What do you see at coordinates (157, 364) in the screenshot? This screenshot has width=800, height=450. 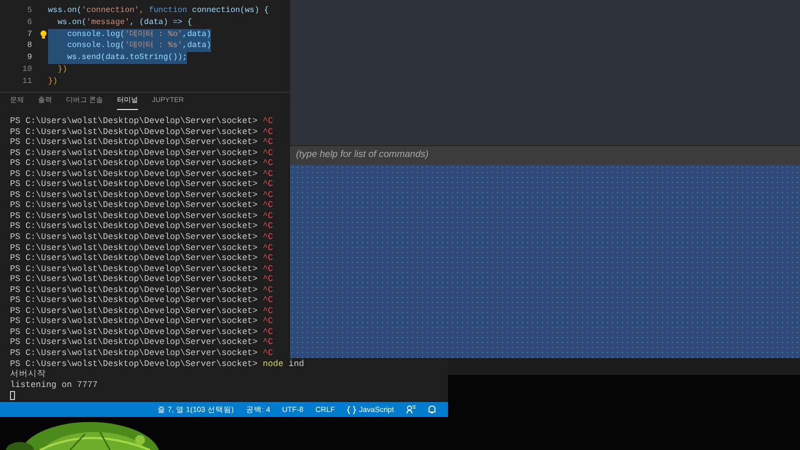 I see `terminal-line: PS C:\Users\wolst\Desktop\Develop\Server\socket> node ind` at bounding box center [157, 364].